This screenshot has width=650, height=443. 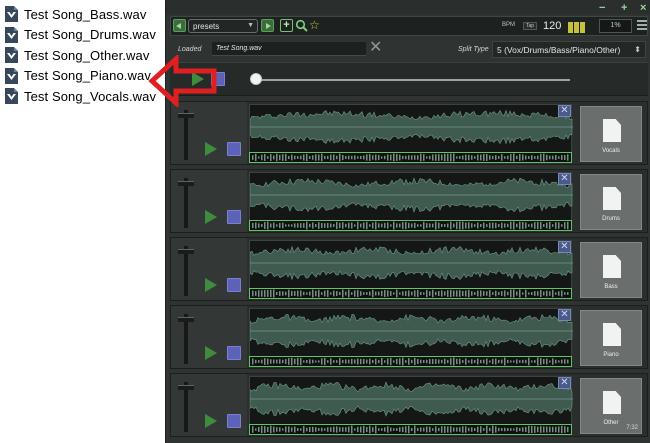 I want to click on track-bass: ✕ Bass, so click(x=409, y=269).